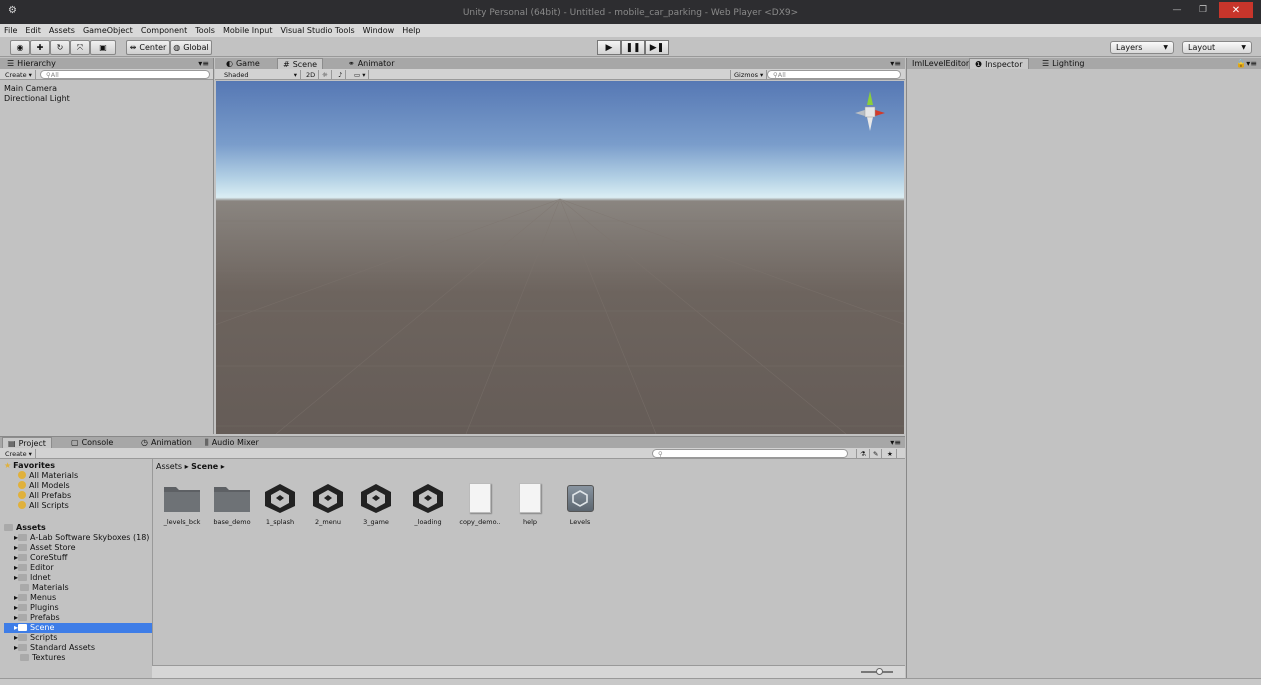 Image resolution: width=1261 pixels, height=685 pixels. Describe the element at coordinates (37, 99) in the screenshot. I see `hierarchy-item-directional-light: Directional Light` at that location.